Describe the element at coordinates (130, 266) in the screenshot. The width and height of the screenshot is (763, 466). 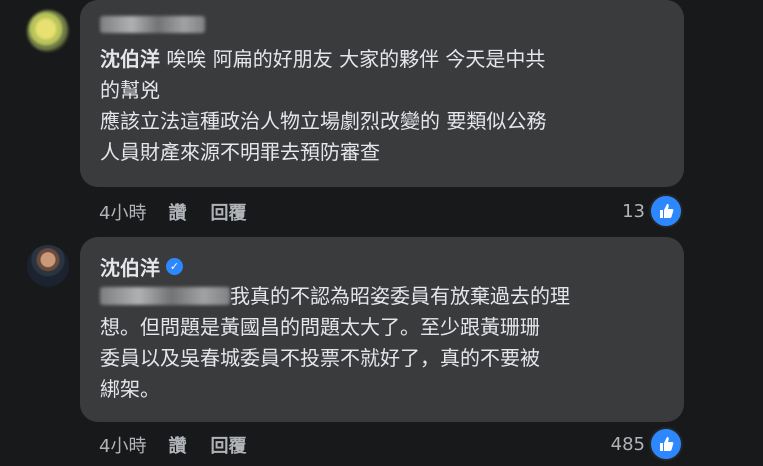
I see `author-name: 沈伯洋` at that location.